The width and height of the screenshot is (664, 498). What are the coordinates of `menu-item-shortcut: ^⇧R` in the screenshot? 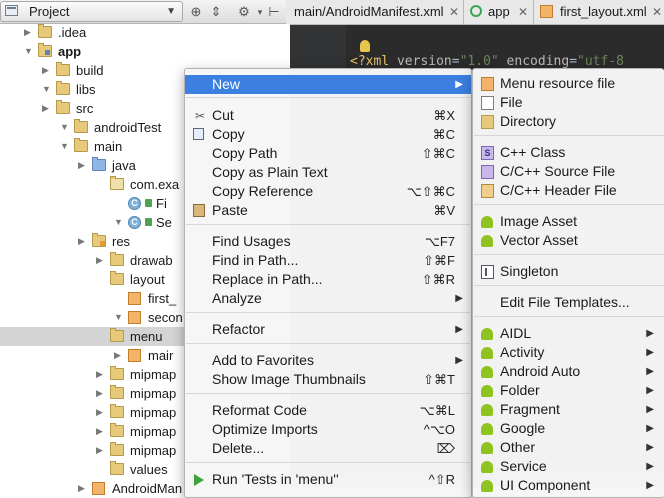 It's located at (441, 479).